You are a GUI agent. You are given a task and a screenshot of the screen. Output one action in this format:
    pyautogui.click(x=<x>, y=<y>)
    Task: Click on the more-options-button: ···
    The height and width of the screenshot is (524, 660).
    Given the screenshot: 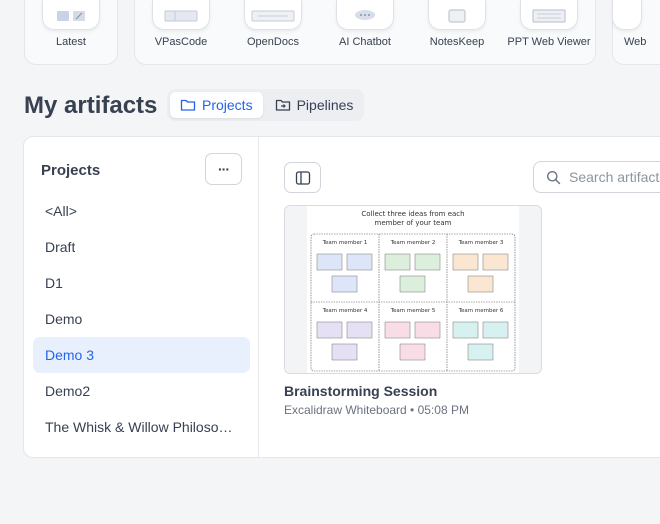 What is the action you would take?
    pyautogui.click(x=223, y=169)
    